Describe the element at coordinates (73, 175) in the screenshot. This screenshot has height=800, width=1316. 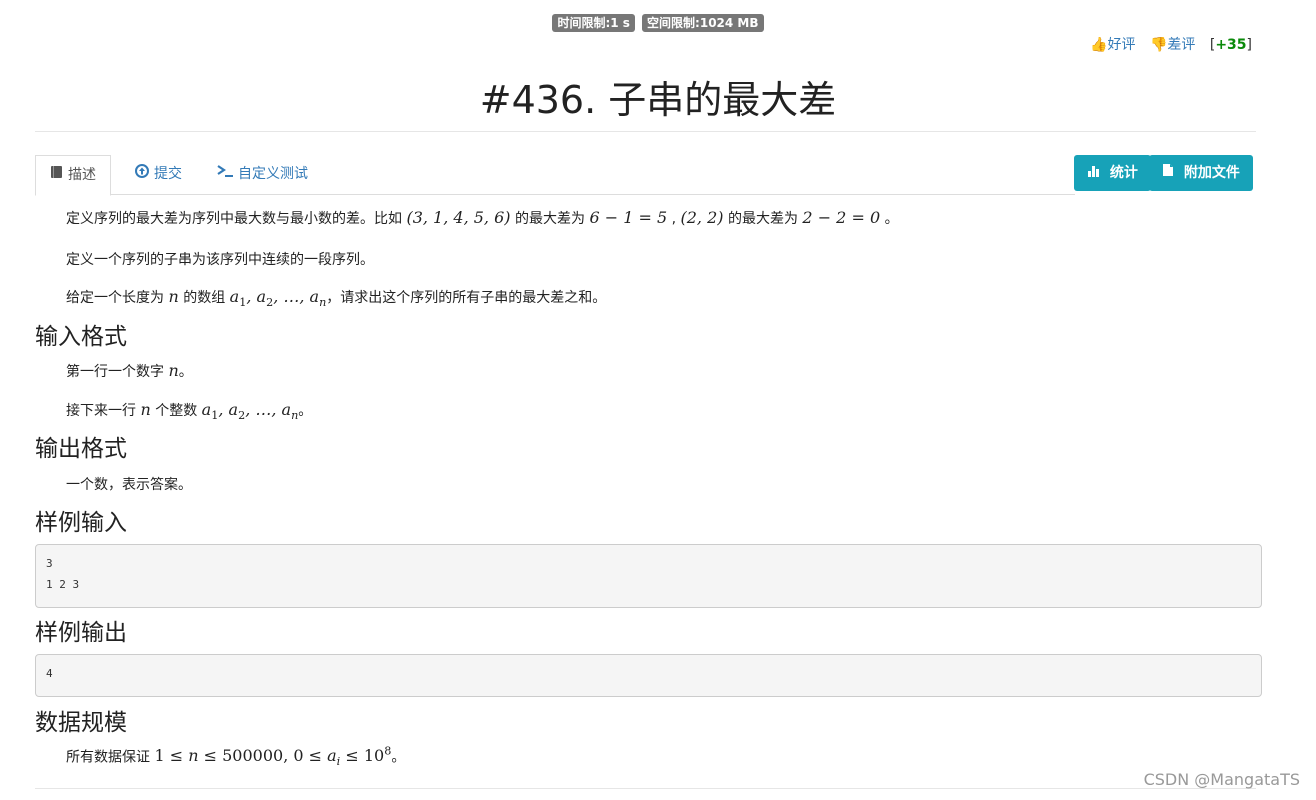
I see `tab-description: 描述` at that location.